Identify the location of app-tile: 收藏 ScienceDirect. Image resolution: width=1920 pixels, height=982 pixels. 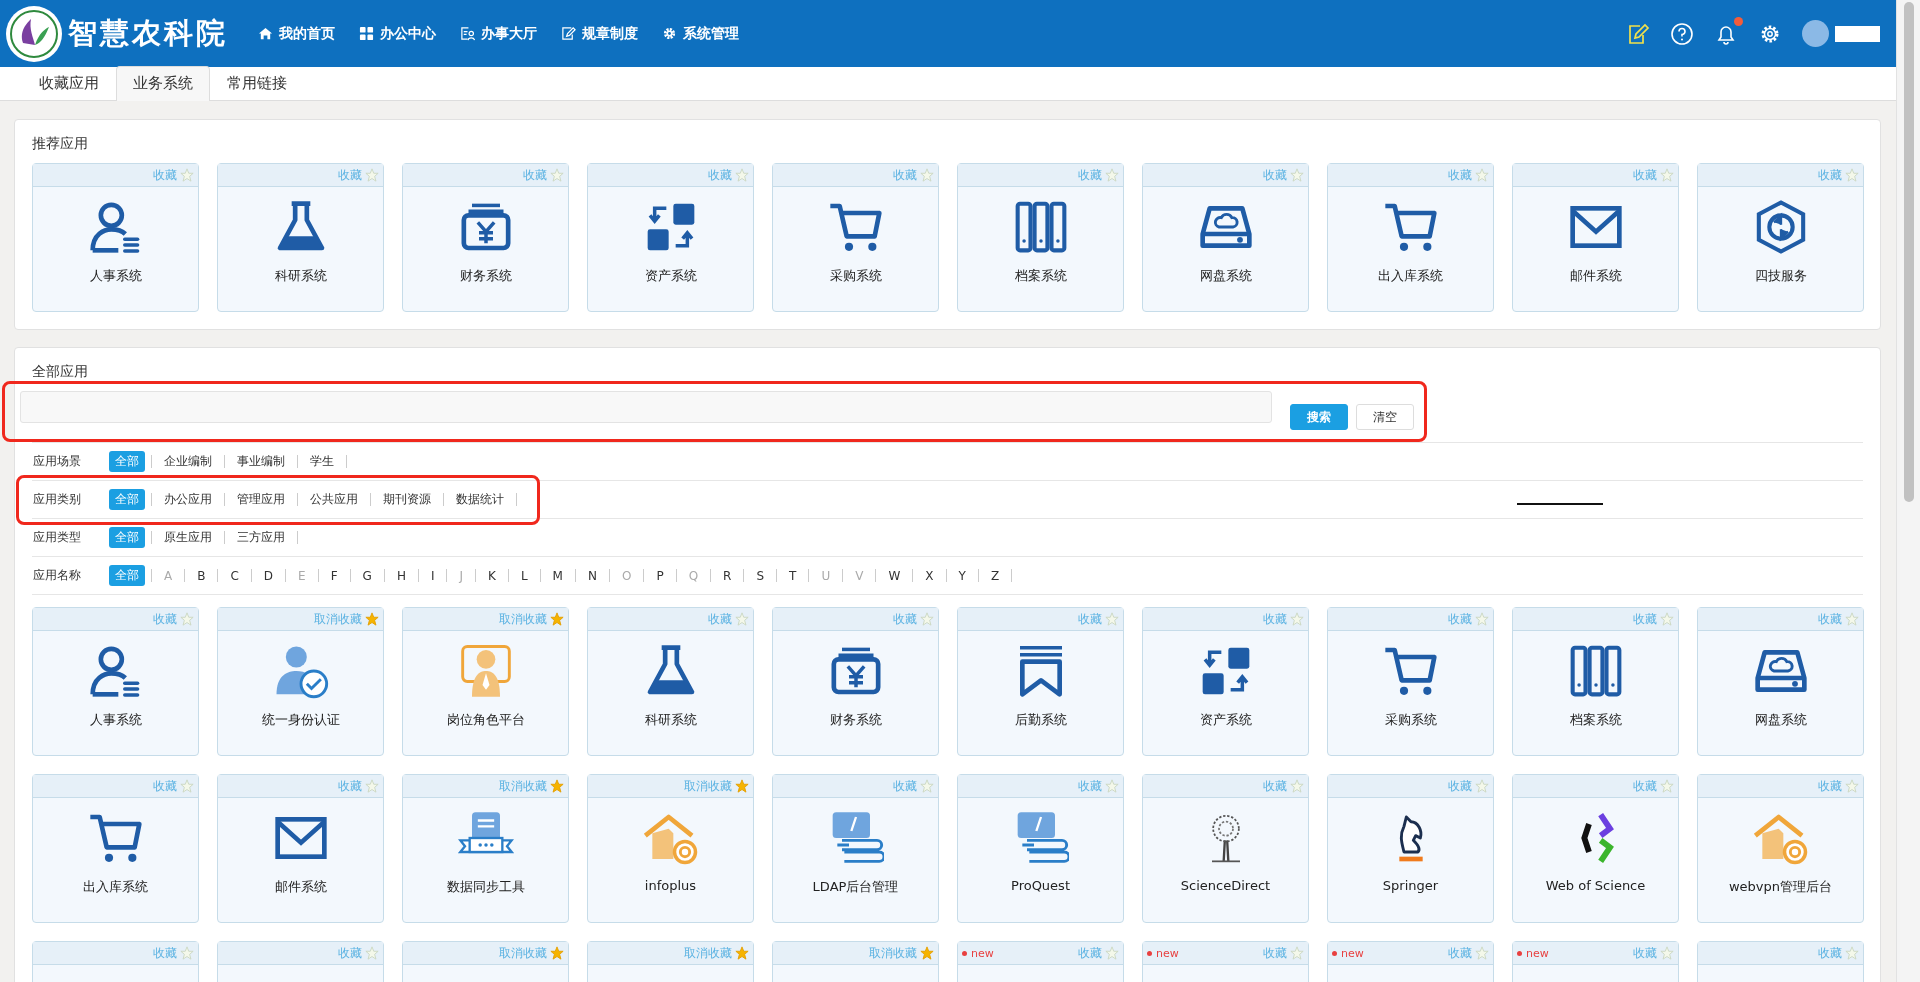
(1225, 848).